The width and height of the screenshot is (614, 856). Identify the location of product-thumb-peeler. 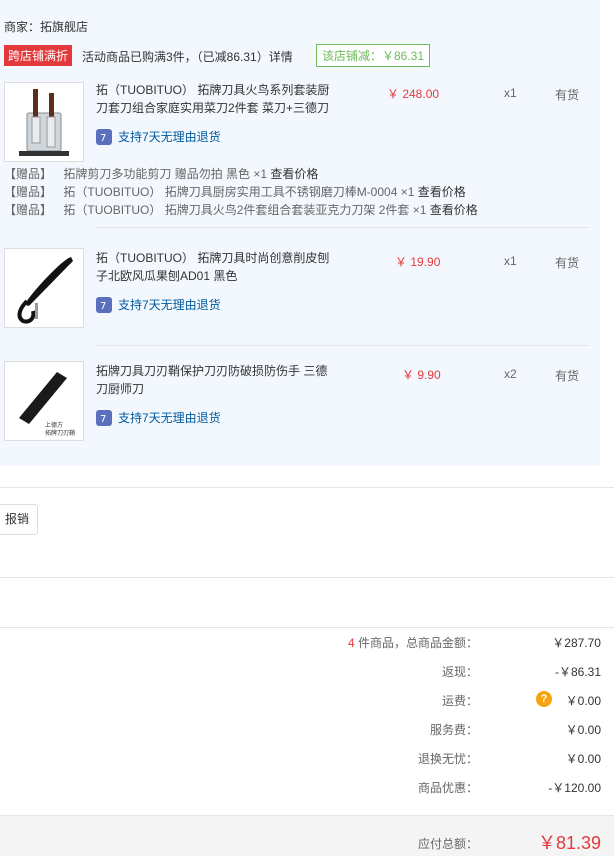
(44, 288).